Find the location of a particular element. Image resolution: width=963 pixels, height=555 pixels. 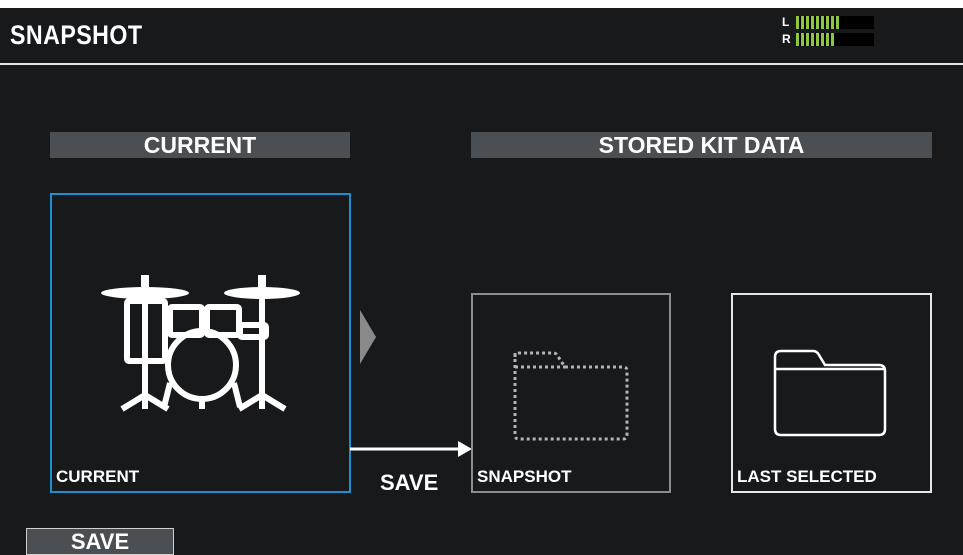

folder-icon is located at coordinates (830, 393).